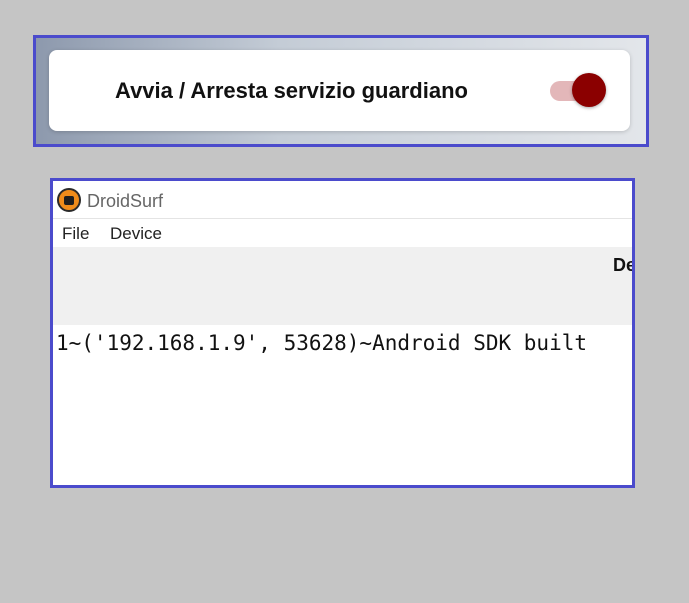 The width and height of the screenshot is (689, 603). Describe the element at coordinates (622, 265) in the screenshot. I see `column-header-device: De` at that location.